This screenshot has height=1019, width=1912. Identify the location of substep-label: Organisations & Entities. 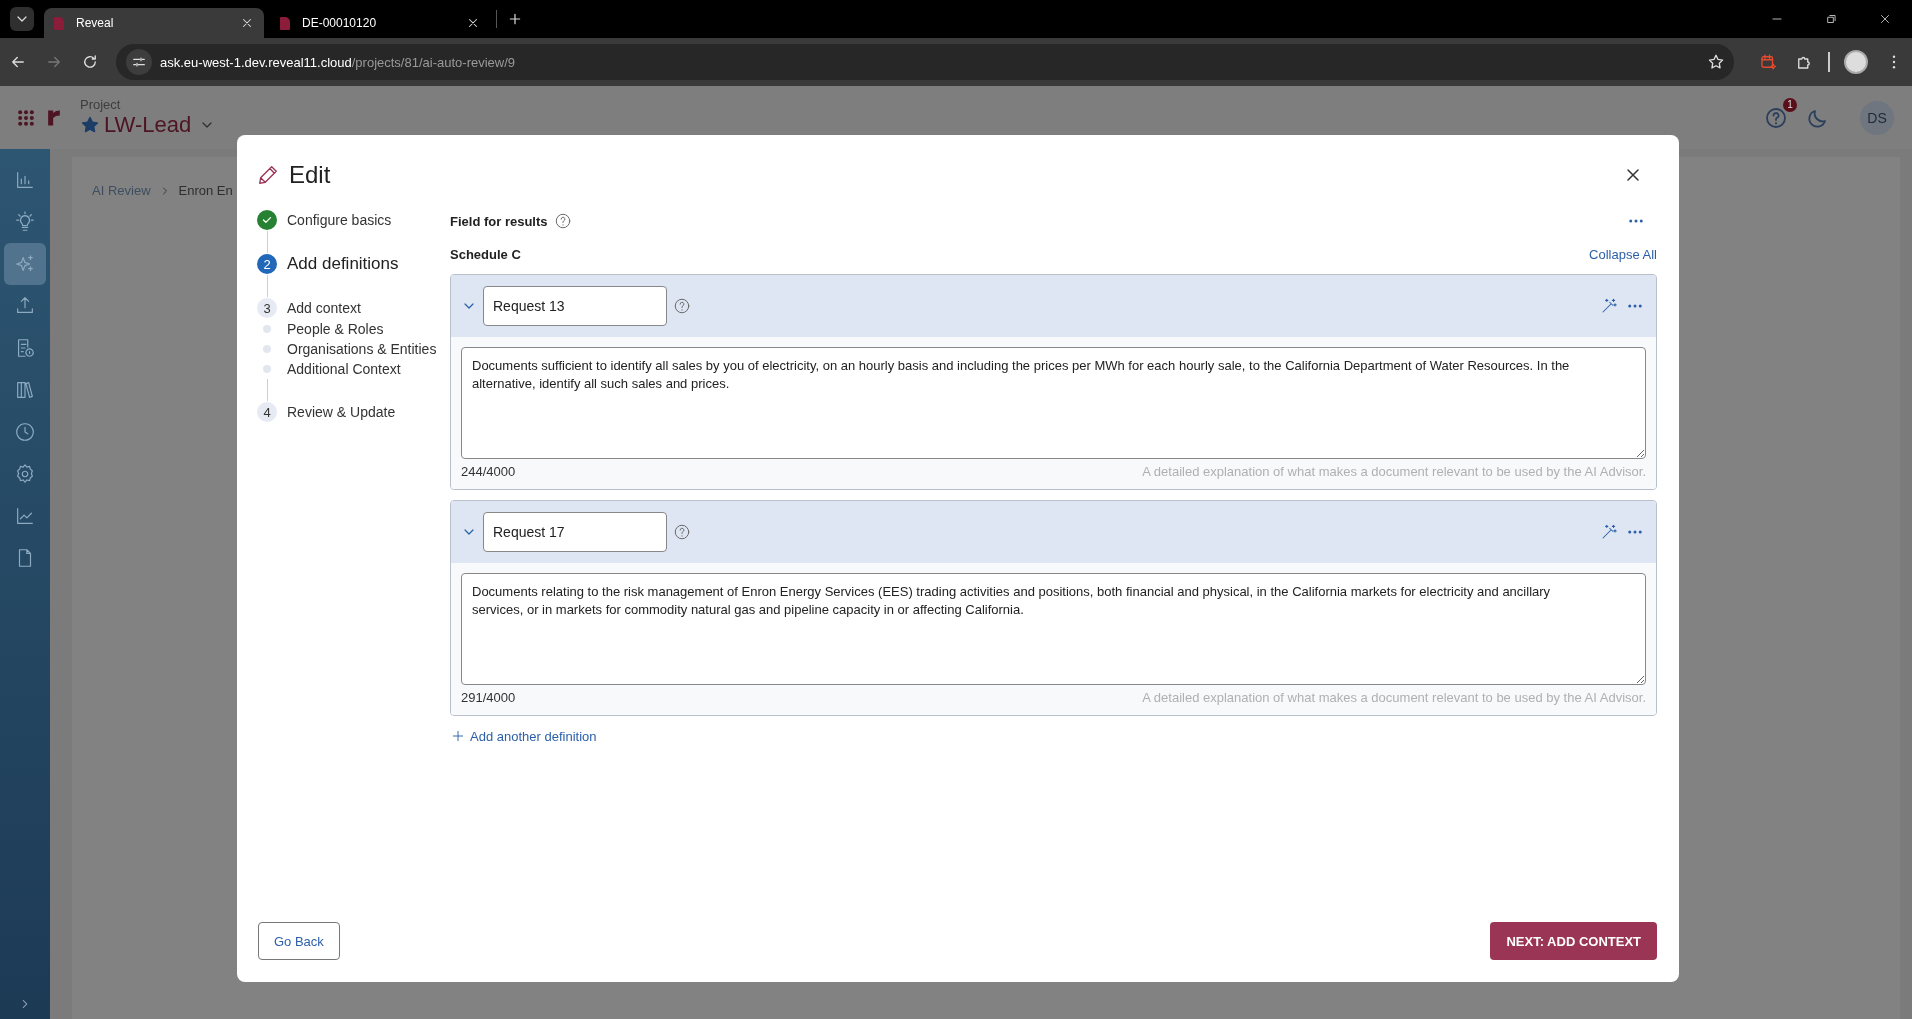
(362, 349).